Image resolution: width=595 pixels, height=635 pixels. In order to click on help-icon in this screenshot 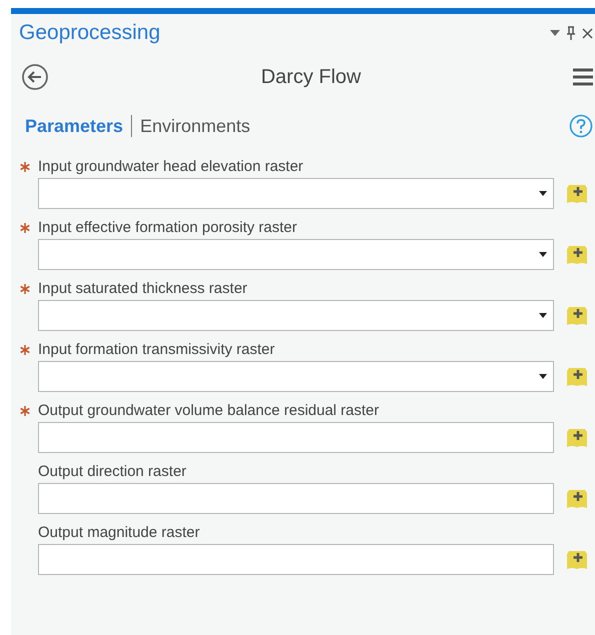, I will do `click(581, 126)`.